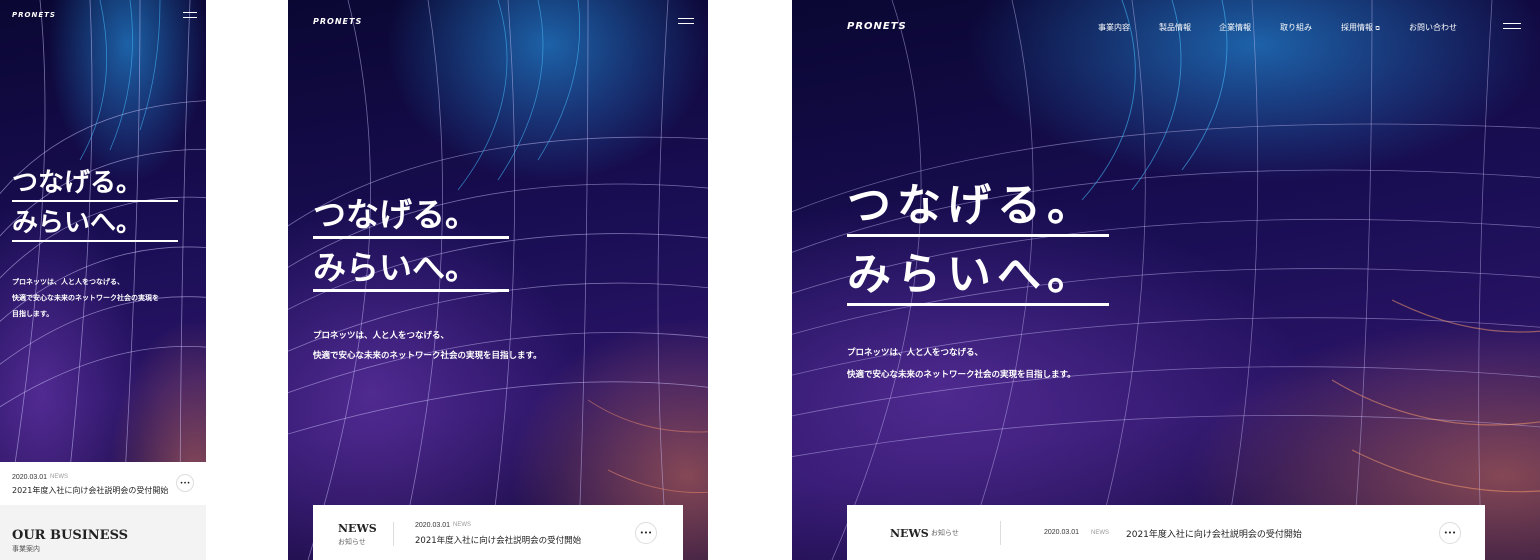 This screenshot has width=1540, height=560. Describe the element at coordinates (26, 549) in the screenshot. I see `business-subtitle: 事業案内` at that location.